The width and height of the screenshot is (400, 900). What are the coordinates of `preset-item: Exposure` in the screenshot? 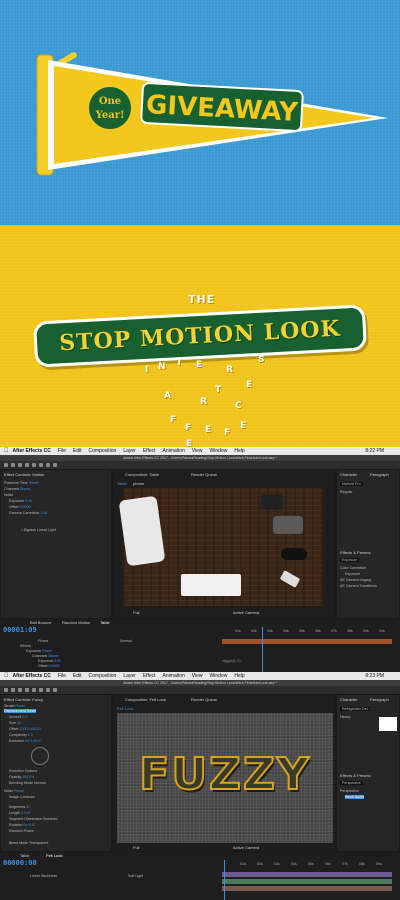 It's located at (352, 574).